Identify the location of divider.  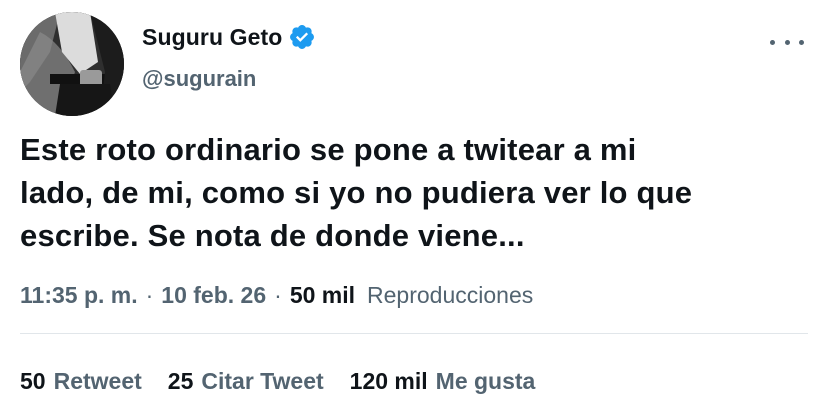
(414, 333).